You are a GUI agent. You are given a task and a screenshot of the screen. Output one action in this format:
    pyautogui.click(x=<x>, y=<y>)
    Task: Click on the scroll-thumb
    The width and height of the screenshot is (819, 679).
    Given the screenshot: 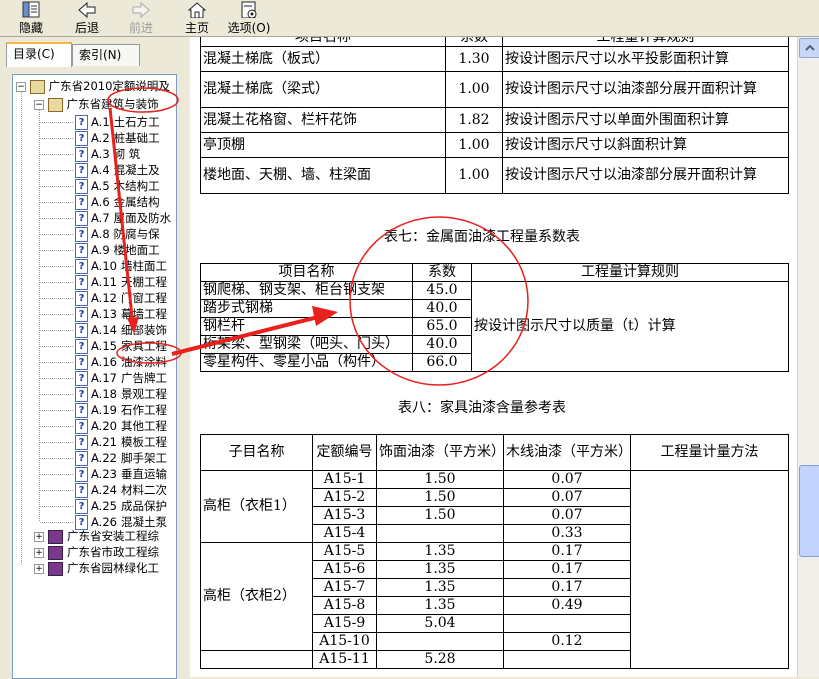 What is the action you would take?
    pyautogui.click(x=809, y=511)
    